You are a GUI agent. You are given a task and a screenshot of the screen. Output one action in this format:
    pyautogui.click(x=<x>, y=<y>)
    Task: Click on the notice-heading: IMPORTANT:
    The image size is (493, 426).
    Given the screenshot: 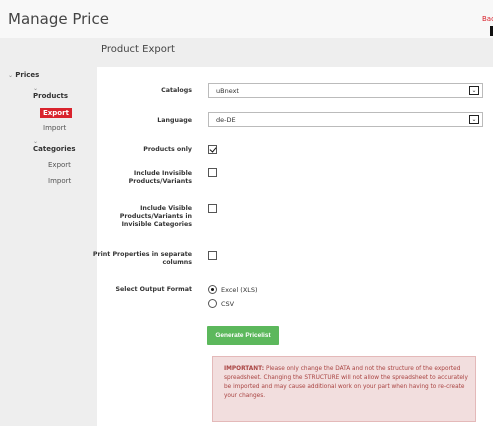 What is the action you would take?
    pyautogui.click(x=244, y=369)
    